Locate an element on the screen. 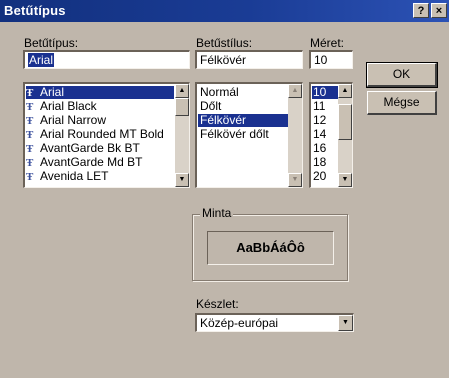 The width and height of the screenshot is (449, 378). style-input: Félkövér is located at coordinates (249, 59).